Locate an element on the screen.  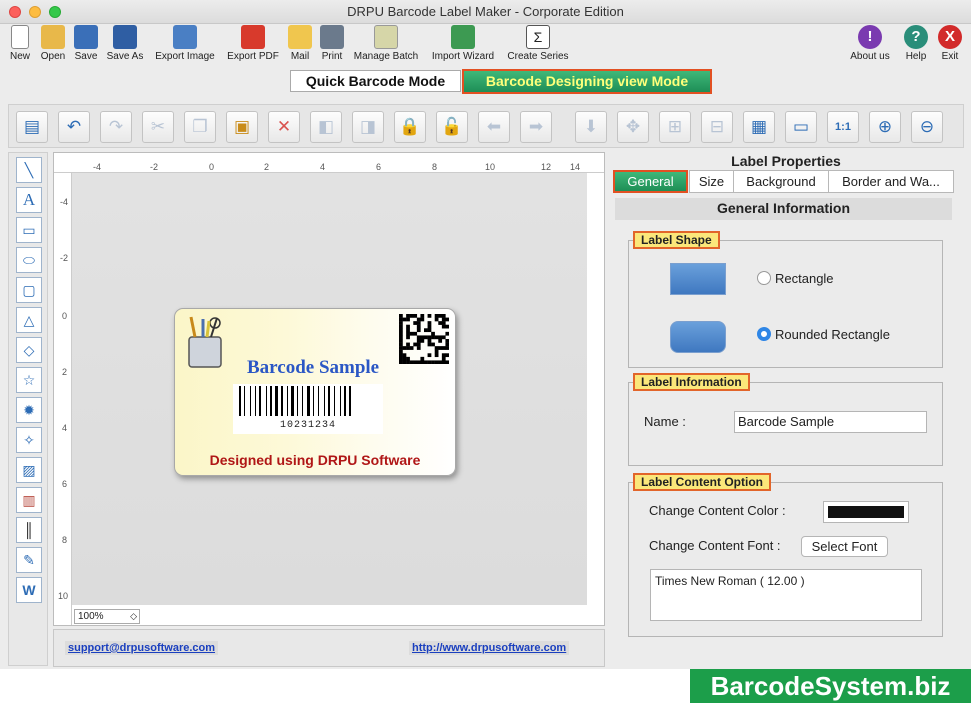
actual-size-icon: 1:1 is located at coordinates (843, 127).